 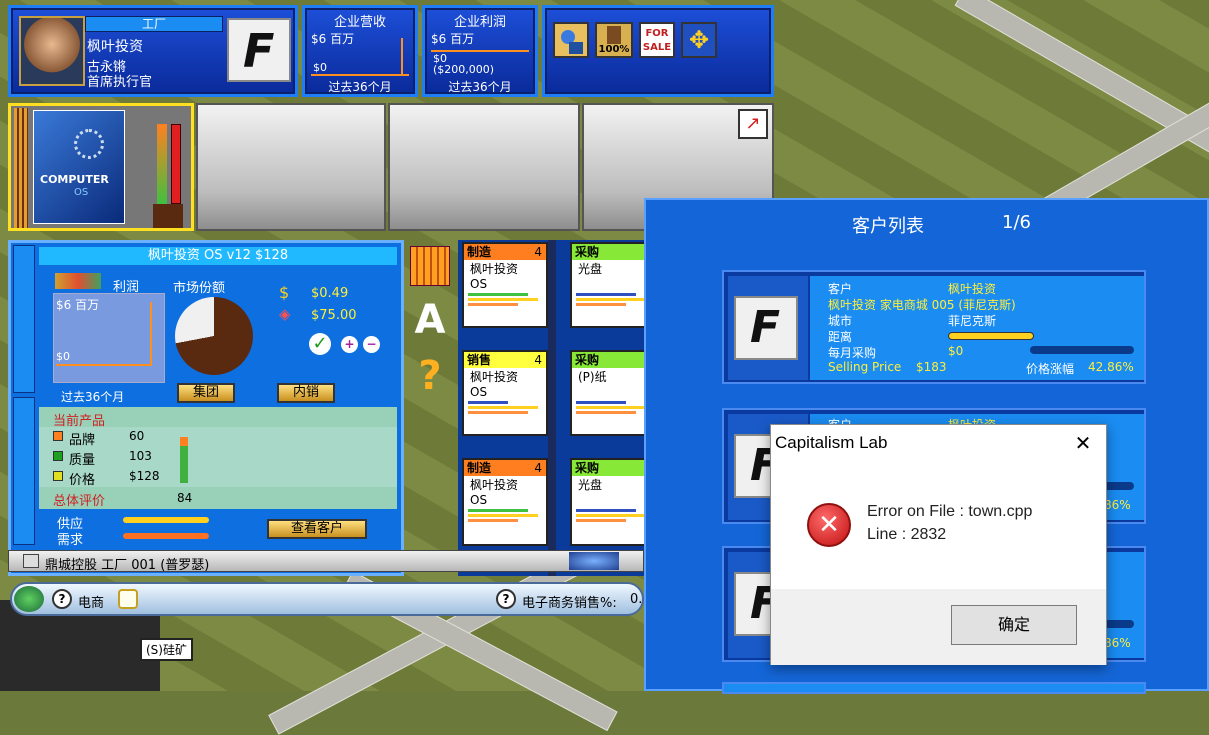 I want to click on city-value: 菲尼克斯, so click(x=972, y=321).